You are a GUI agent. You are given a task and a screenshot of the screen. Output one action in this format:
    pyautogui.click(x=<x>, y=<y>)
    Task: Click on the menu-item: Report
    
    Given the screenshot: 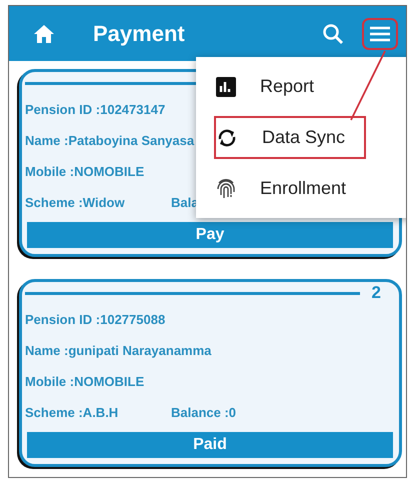 What is the action you would take?
    pyautogui.click(x=301, y=86)
    